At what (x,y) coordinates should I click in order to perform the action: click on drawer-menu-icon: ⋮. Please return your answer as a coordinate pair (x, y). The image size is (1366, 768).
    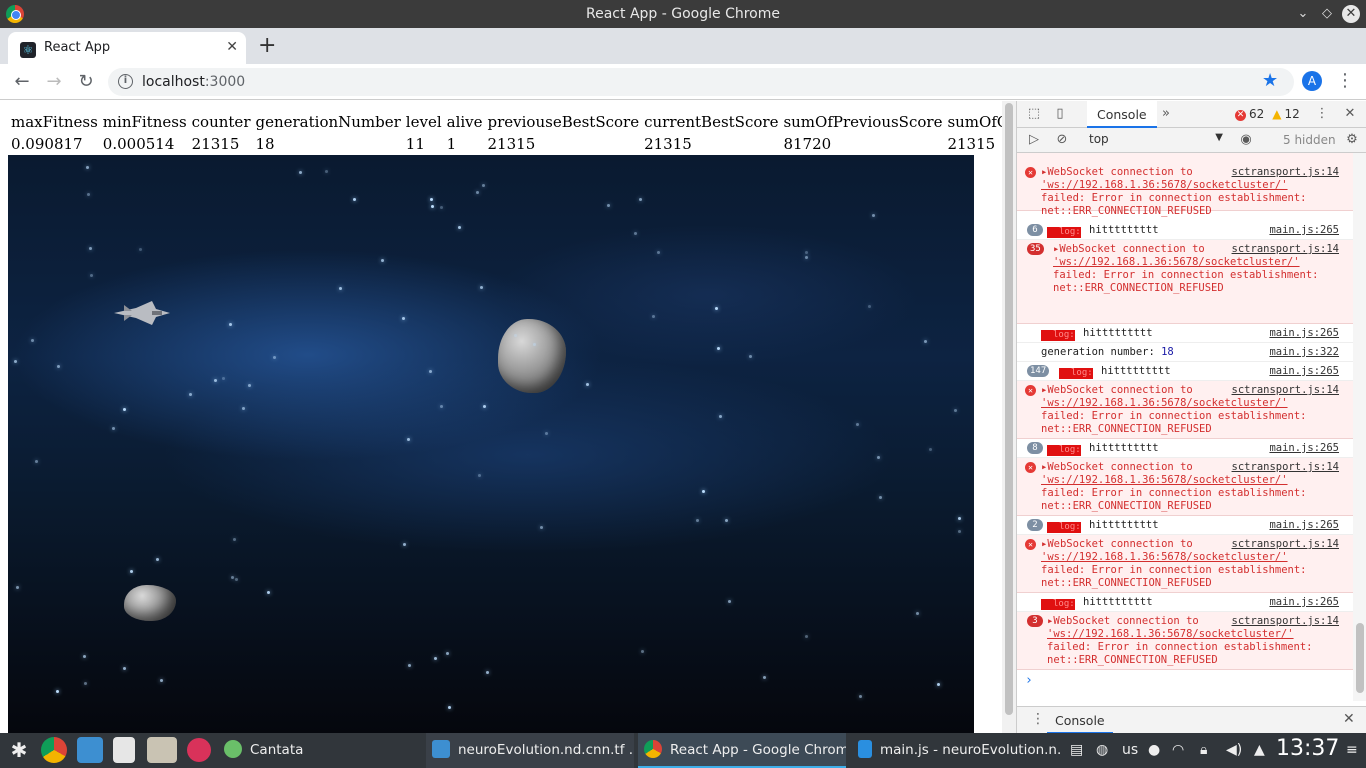
    Looking at the image, I should click on (1038, 719).